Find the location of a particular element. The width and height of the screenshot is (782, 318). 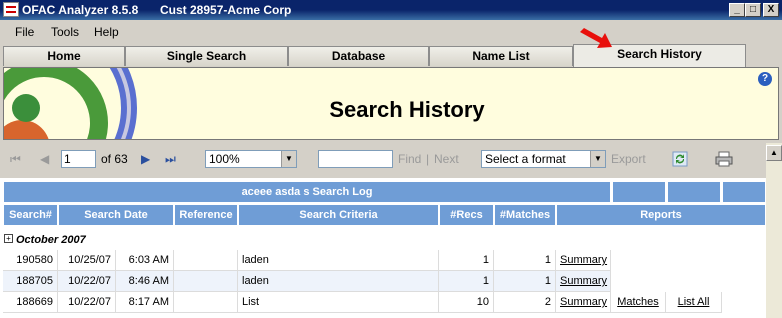

cell-date: 10/25/07 is located at coordinates (87, 260).